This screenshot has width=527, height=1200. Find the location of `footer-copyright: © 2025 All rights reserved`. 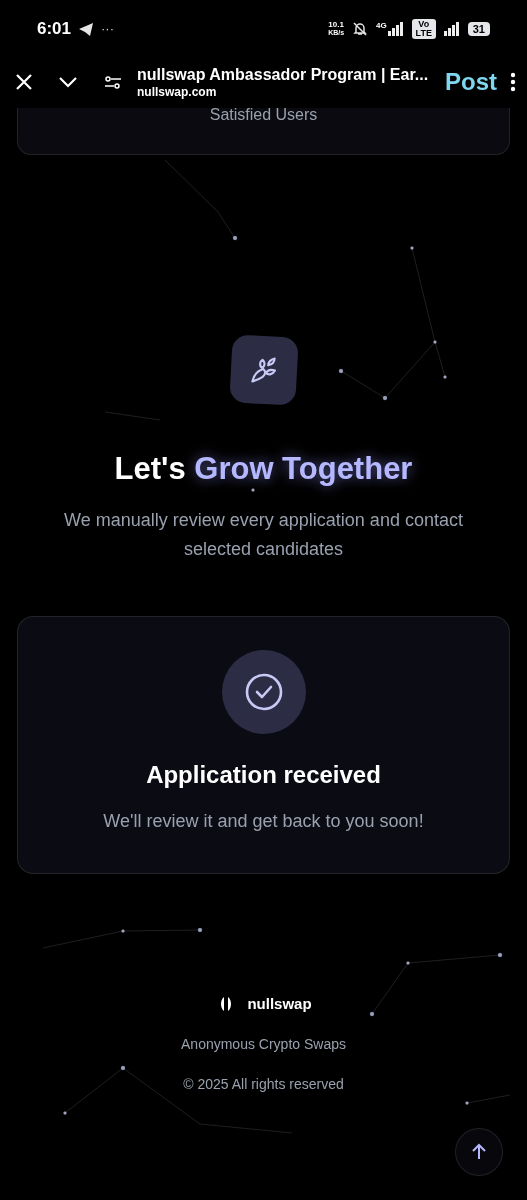

footer-copyright: © 2025 All rights reserved is located at coordinates (263, 1084).